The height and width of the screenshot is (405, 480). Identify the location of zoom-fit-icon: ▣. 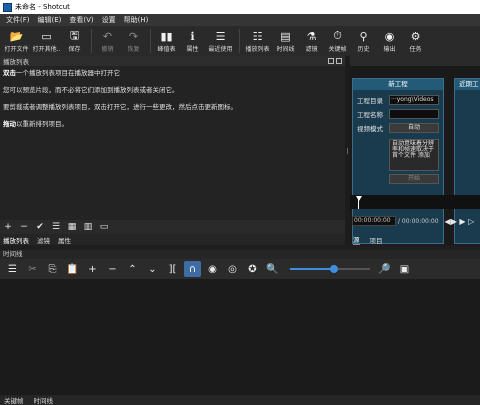
(404, 269).